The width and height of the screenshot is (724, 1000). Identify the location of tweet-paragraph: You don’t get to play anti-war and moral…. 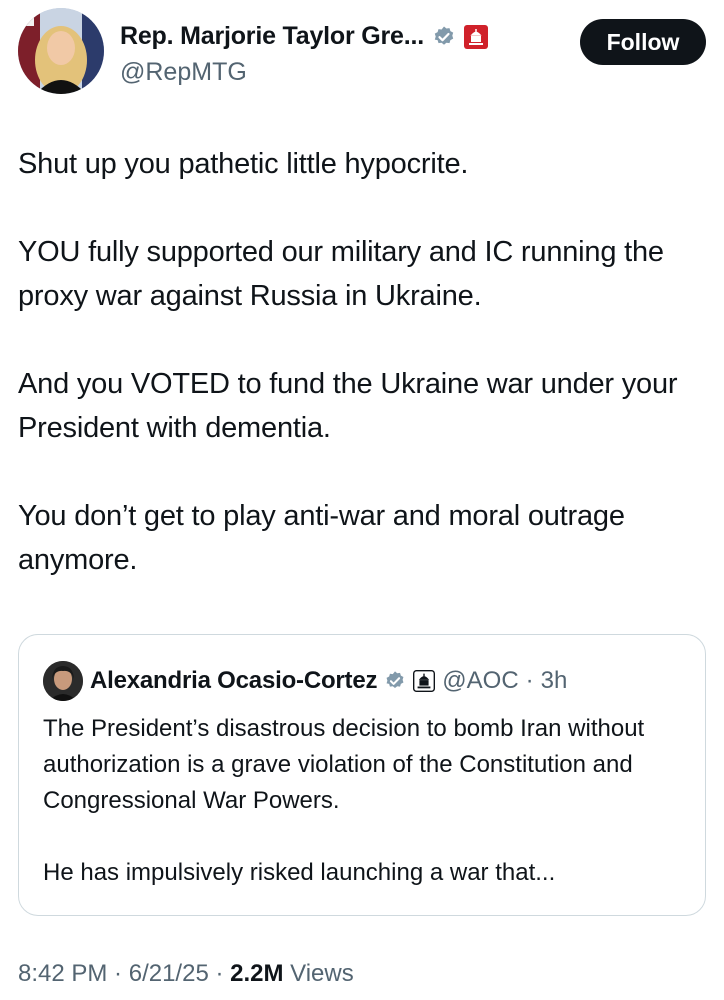
(321, 538).